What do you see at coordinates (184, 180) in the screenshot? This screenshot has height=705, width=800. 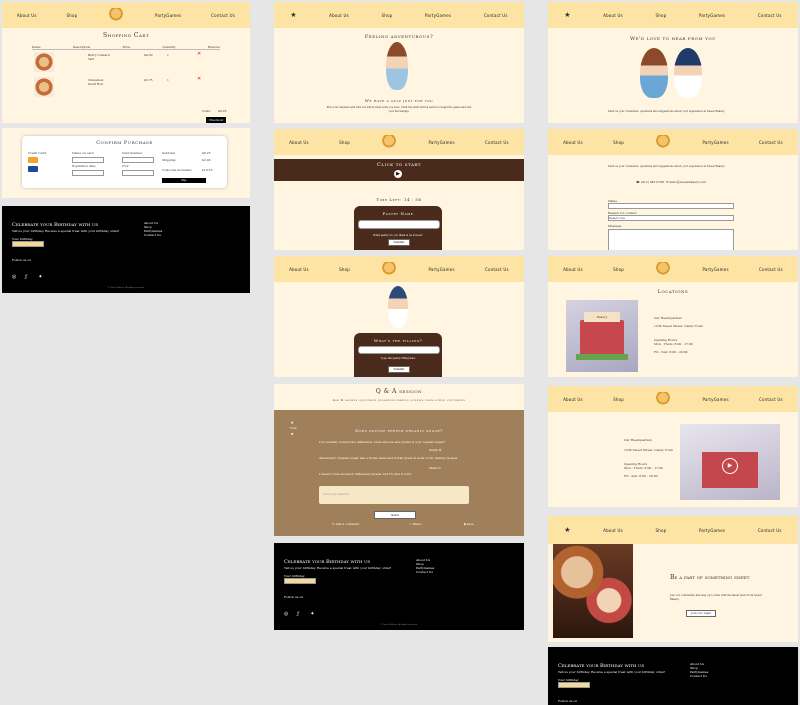 I see `pay-button: Pay` at bounding box center [184, 180].